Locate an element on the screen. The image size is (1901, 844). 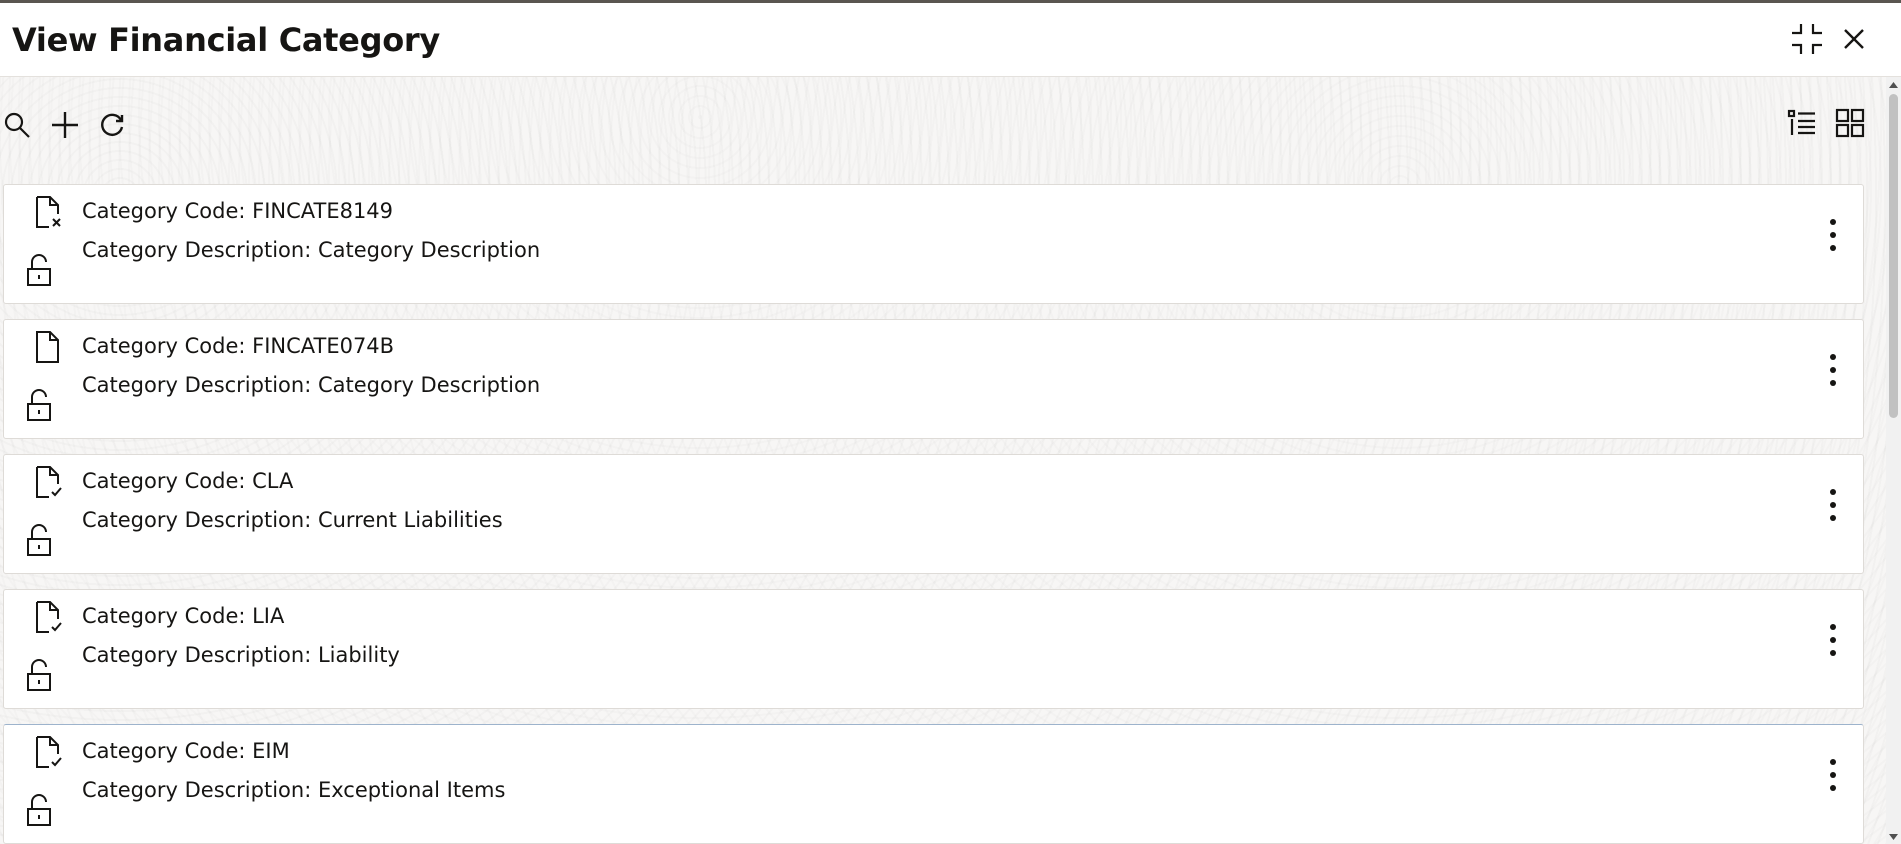
scroll-up-button is located at coordinates (1893, 84).